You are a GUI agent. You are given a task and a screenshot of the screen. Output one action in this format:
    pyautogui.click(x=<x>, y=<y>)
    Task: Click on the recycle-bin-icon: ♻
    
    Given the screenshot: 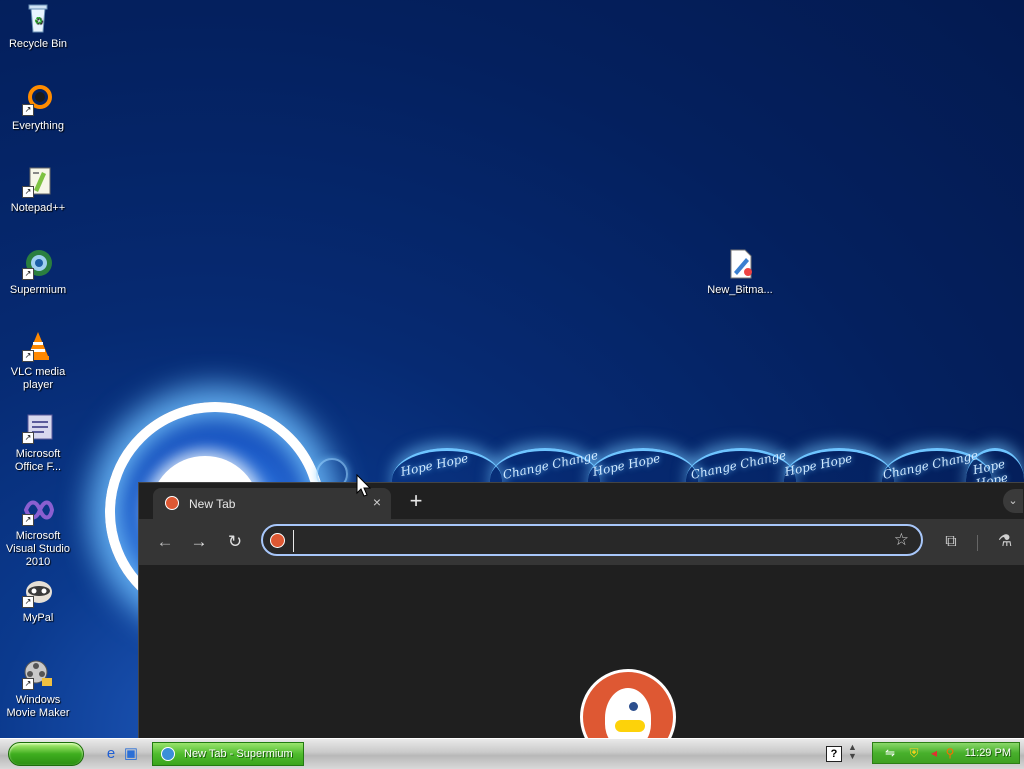 What is the action you would take?
    pyautogui.click(x=38, y=18)
    